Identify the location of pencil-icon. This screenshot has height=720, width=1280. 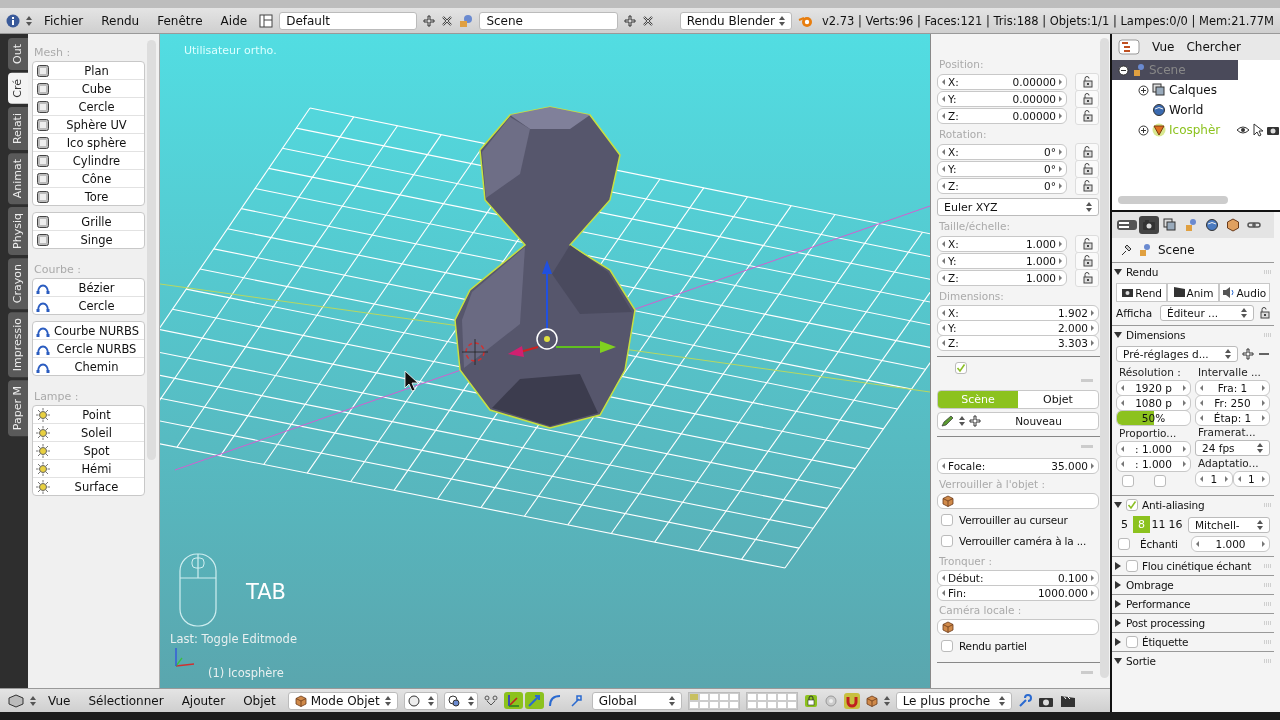
(948, 421).